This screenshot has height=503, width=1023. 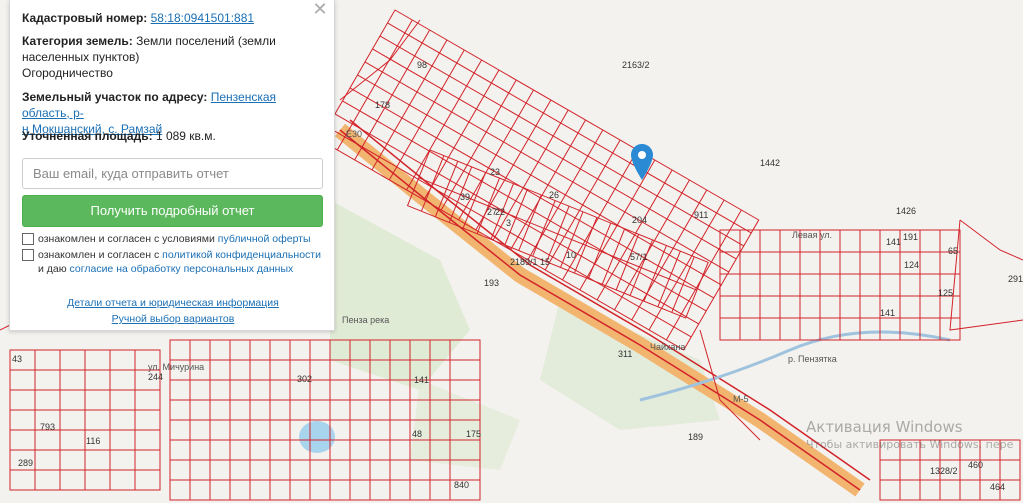 I want to click on land-use-value: Огородничество, so click(x=67, y=73).